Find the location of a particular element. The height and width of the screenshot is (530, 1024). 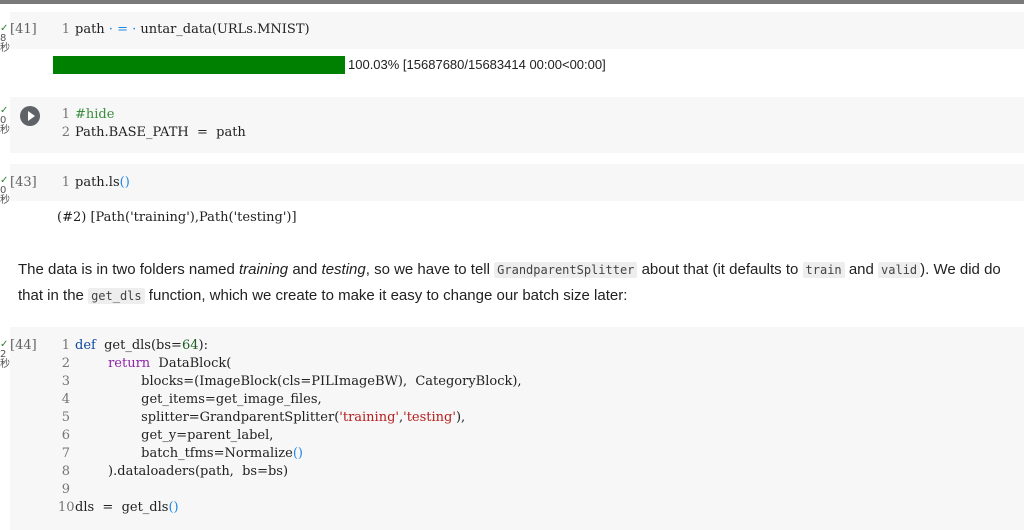

cell-status-41: ✓ 8 秒 is located at coordinates (5, 39).